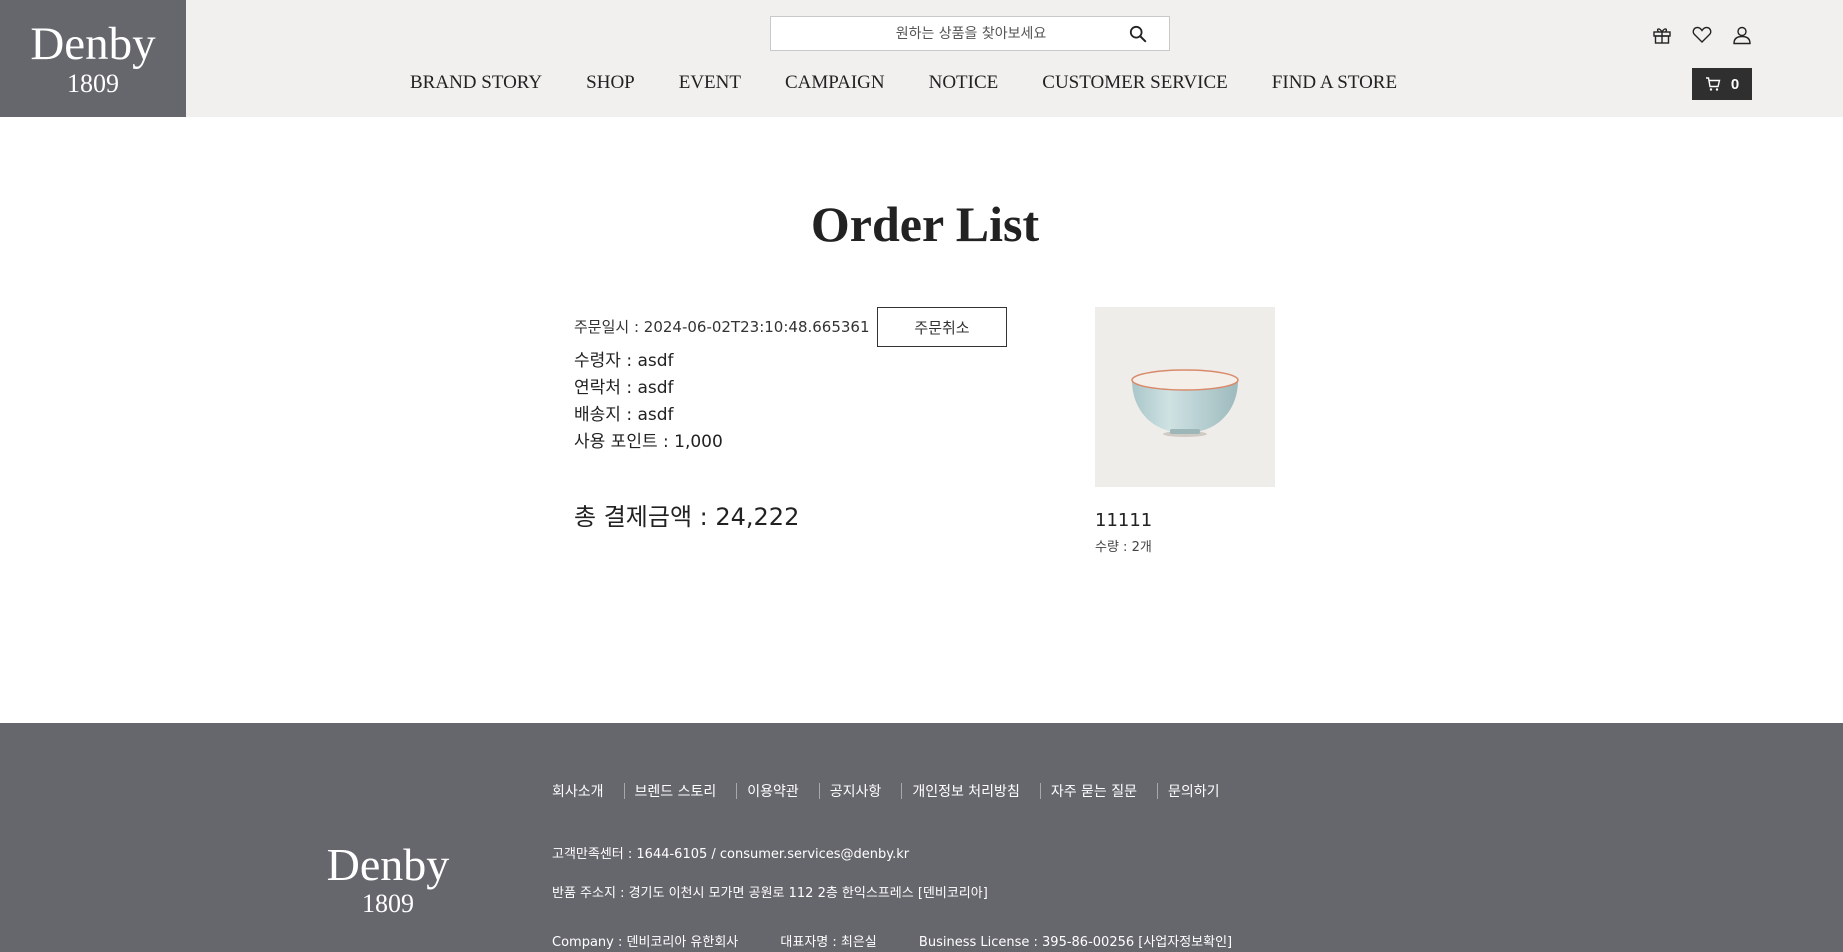 This screenshot has width=1843, height=952. Describe the element at coordinates (828, 942) in the screenshot. I see `ceo-name: 대표자명 : 최은실` at that location.